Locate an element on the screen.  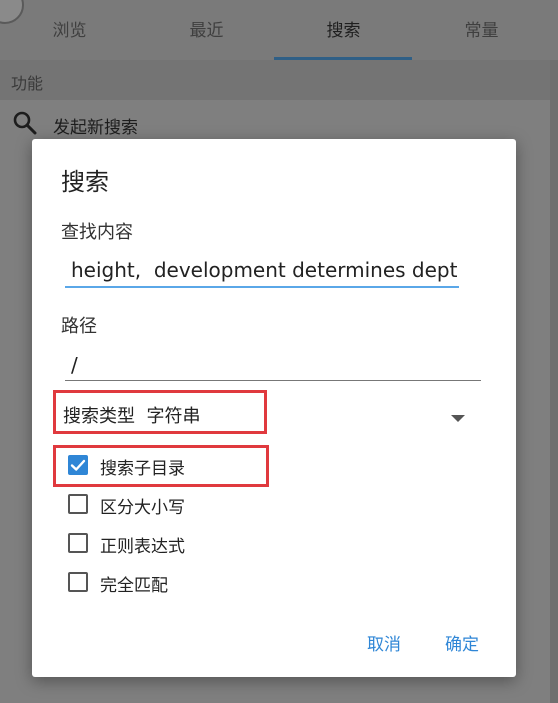
query-underline is located at coordinates (262, 287).